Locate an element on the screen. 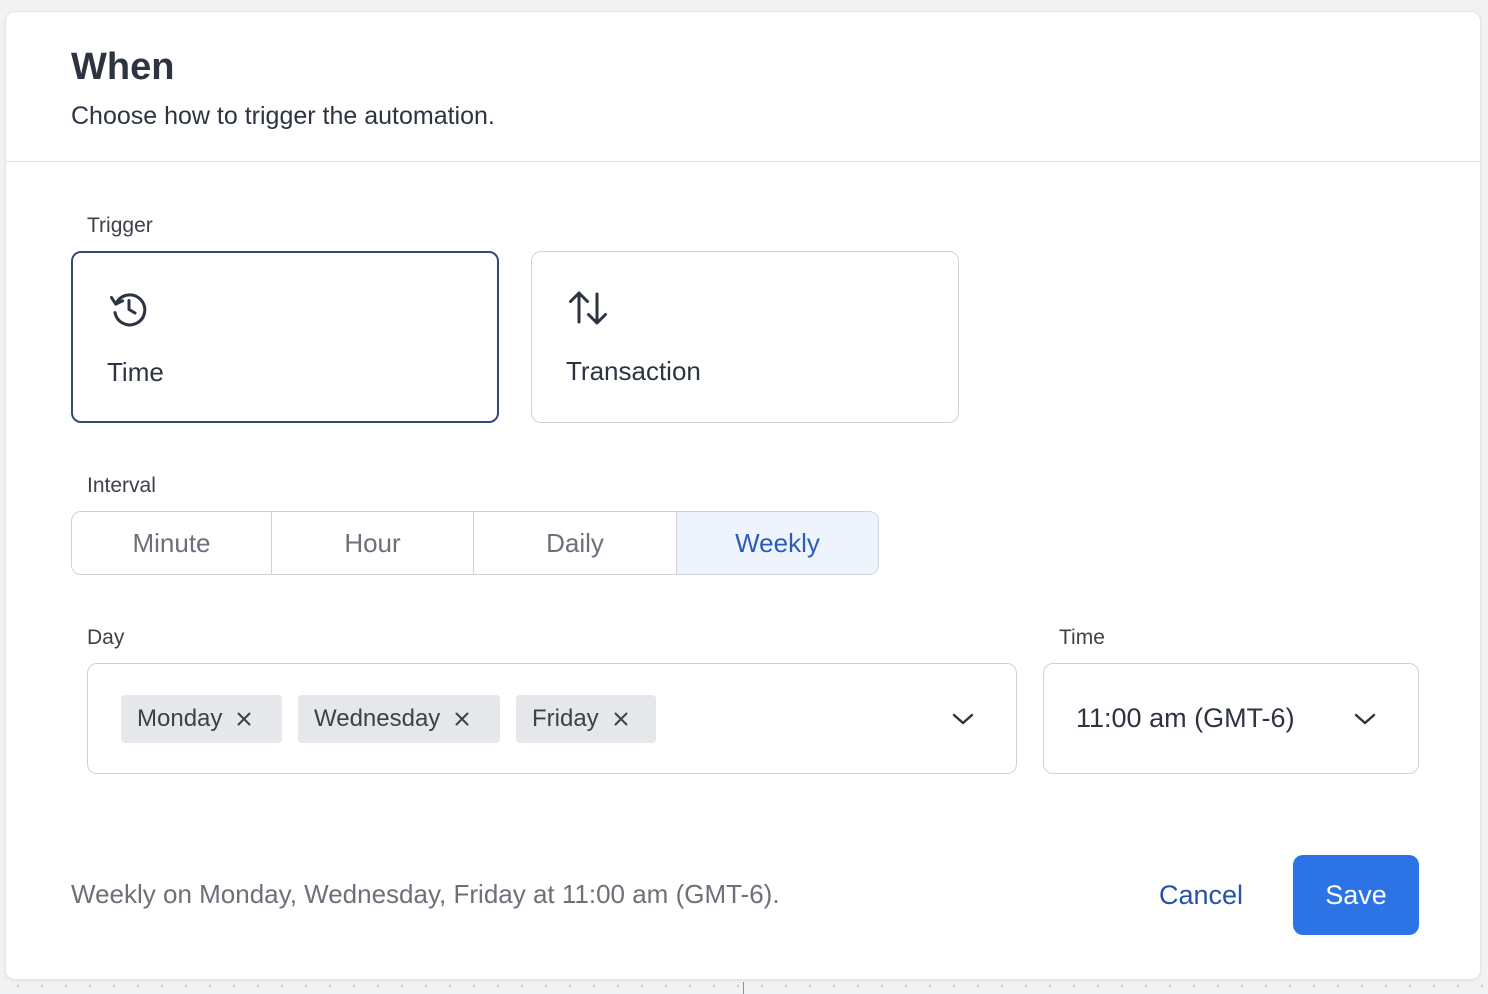 The image size is (1488, 994). time-select: 11:00 am (GMT-6) is located at coordinates (1231, 718).